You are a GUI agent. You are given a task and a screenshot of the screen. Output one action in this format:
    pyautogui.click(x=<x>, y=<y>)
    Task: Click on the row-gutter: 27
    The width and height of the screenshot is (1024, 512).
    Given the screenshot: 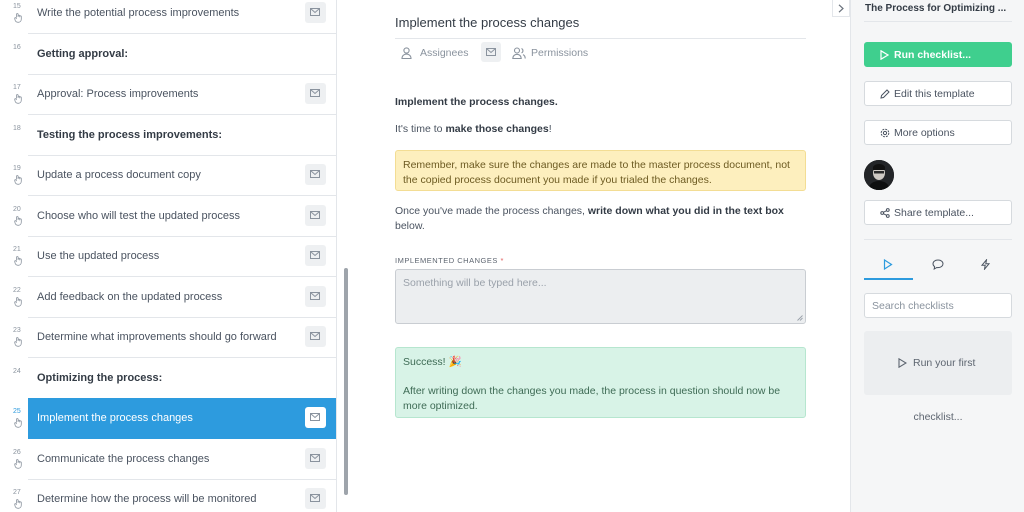 What is the action you would take?
    pyautogui.click(x=14, y=495)
    